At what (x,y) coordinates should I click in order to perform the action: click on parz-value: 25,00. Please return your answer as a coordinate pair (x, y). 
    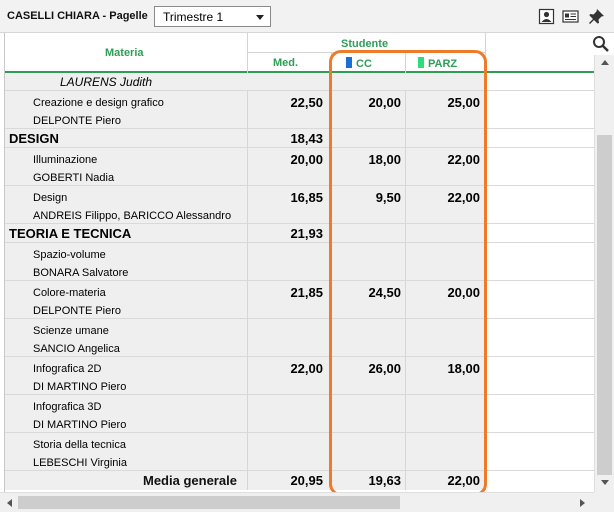
    Looking at the image, I should click on (463, 102).